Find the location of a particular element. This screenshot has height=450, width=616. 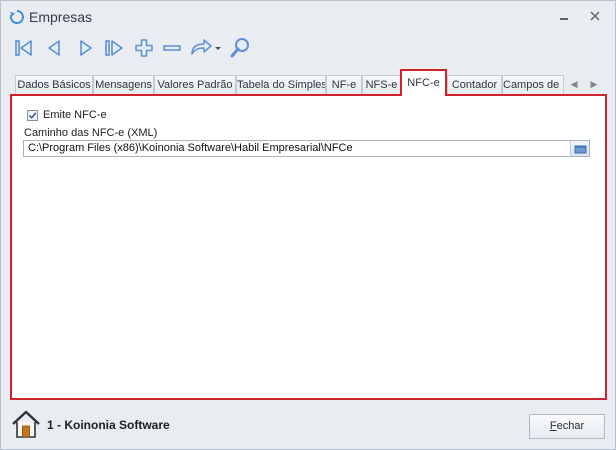

refresh-icon is located at coordinates (16, 17).